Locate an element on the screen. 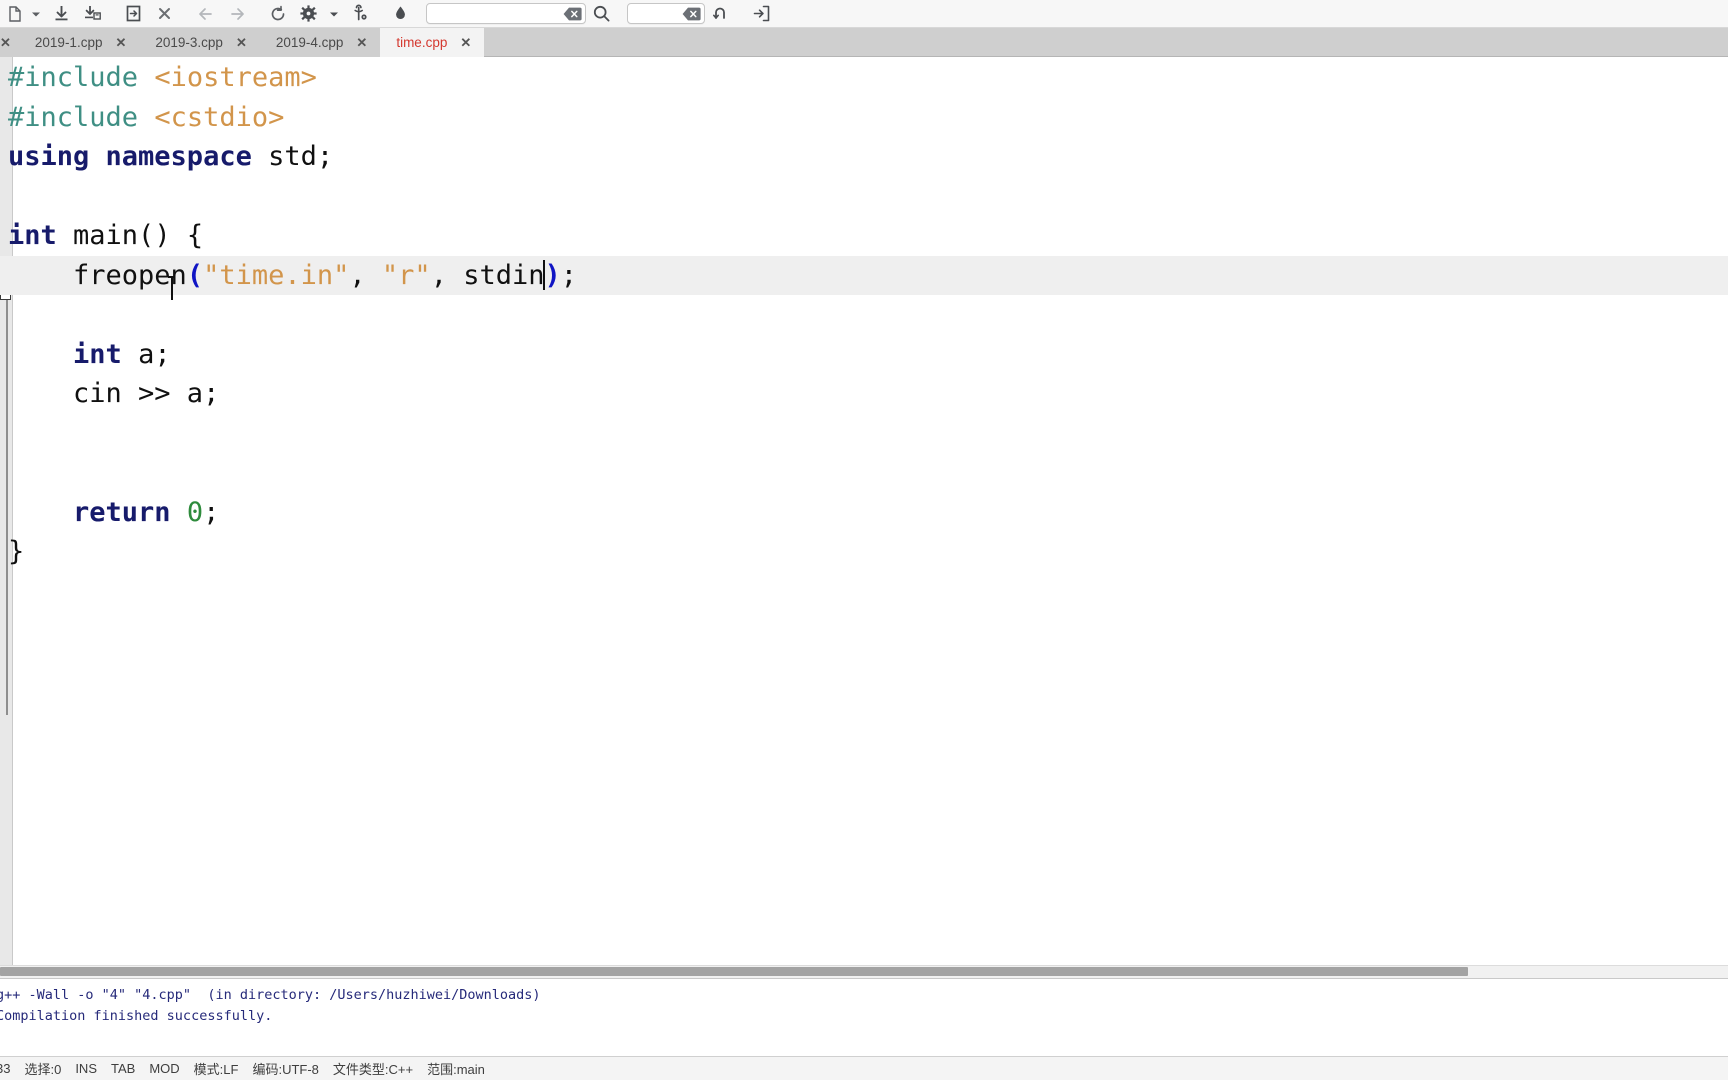 The image size is (1728, 1080). main-toolbar is located at coordinates (864, 14).